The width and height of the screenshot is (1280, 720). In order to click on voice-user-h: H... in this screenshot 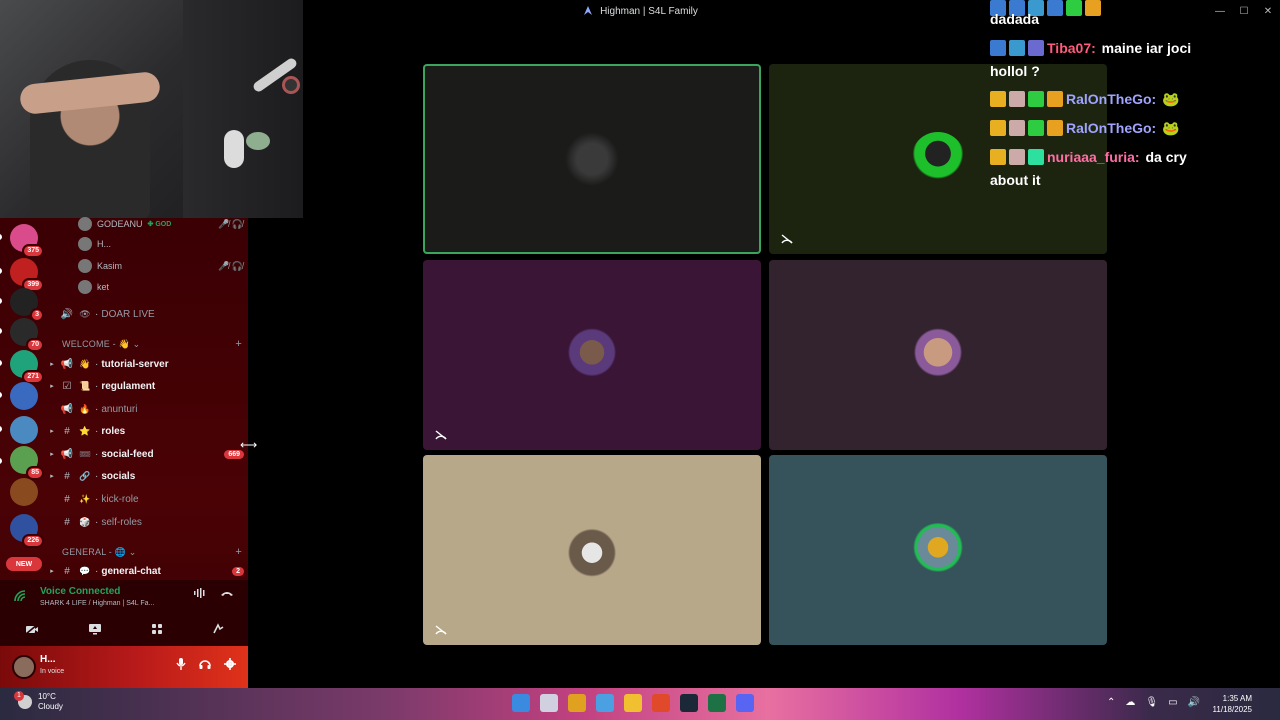, I will do `click(160, 244)`.